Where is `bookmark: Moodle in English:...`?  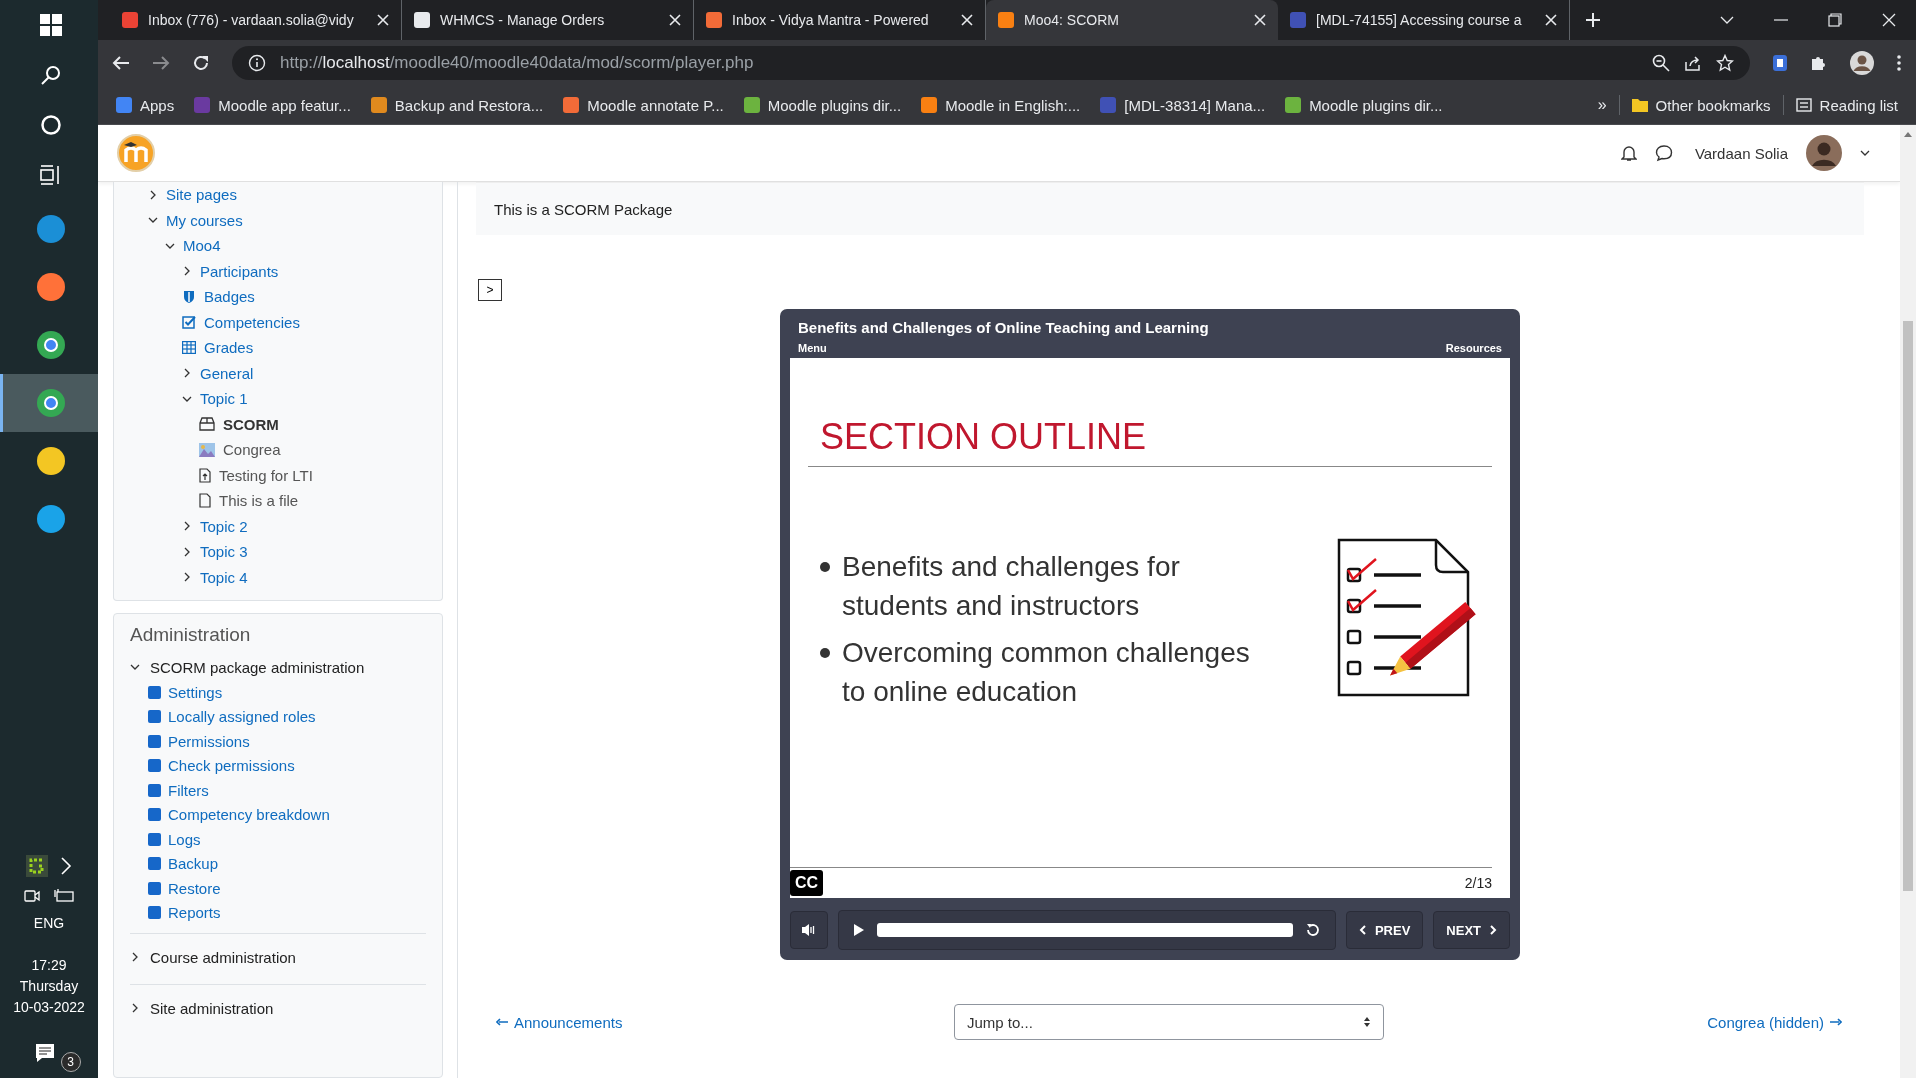 bookmark: Moodle in English:... is located at coordinates (1001, 105).